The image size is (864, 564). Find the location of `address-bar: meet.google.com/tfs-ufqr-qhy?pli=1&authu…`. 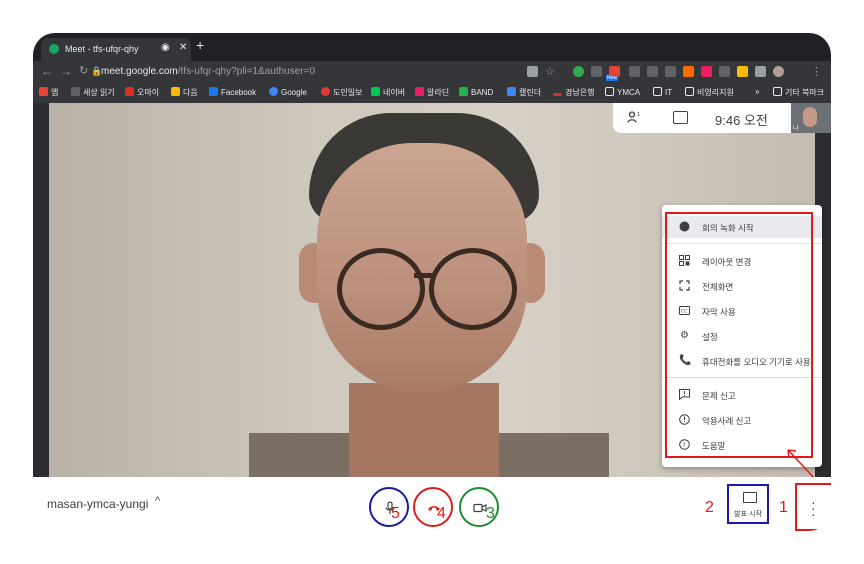

address-bar: meet.google.com/tfs-ufqr-qhy?pli=1&authu… is located at coordinates (208, 71).